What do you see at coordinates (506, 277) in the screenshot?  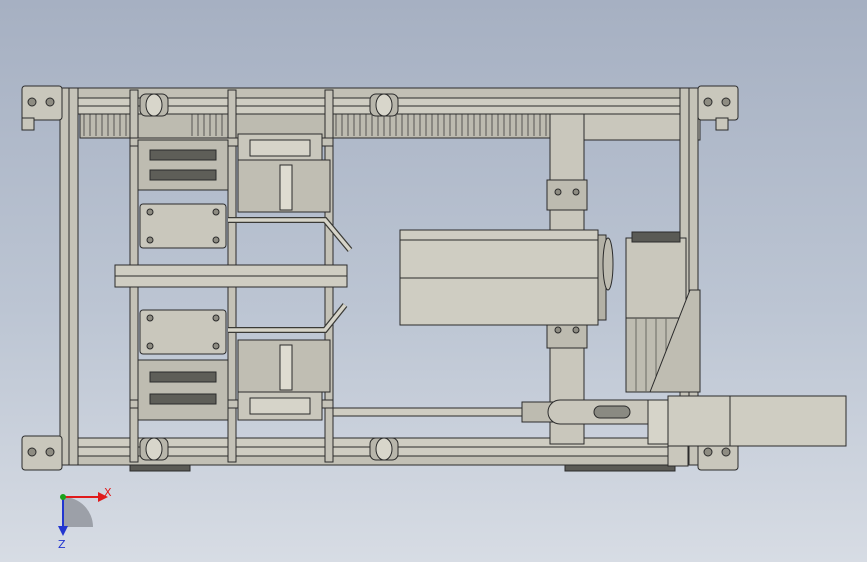 I see `gearbox-housing` at bounding box center [506, 277].